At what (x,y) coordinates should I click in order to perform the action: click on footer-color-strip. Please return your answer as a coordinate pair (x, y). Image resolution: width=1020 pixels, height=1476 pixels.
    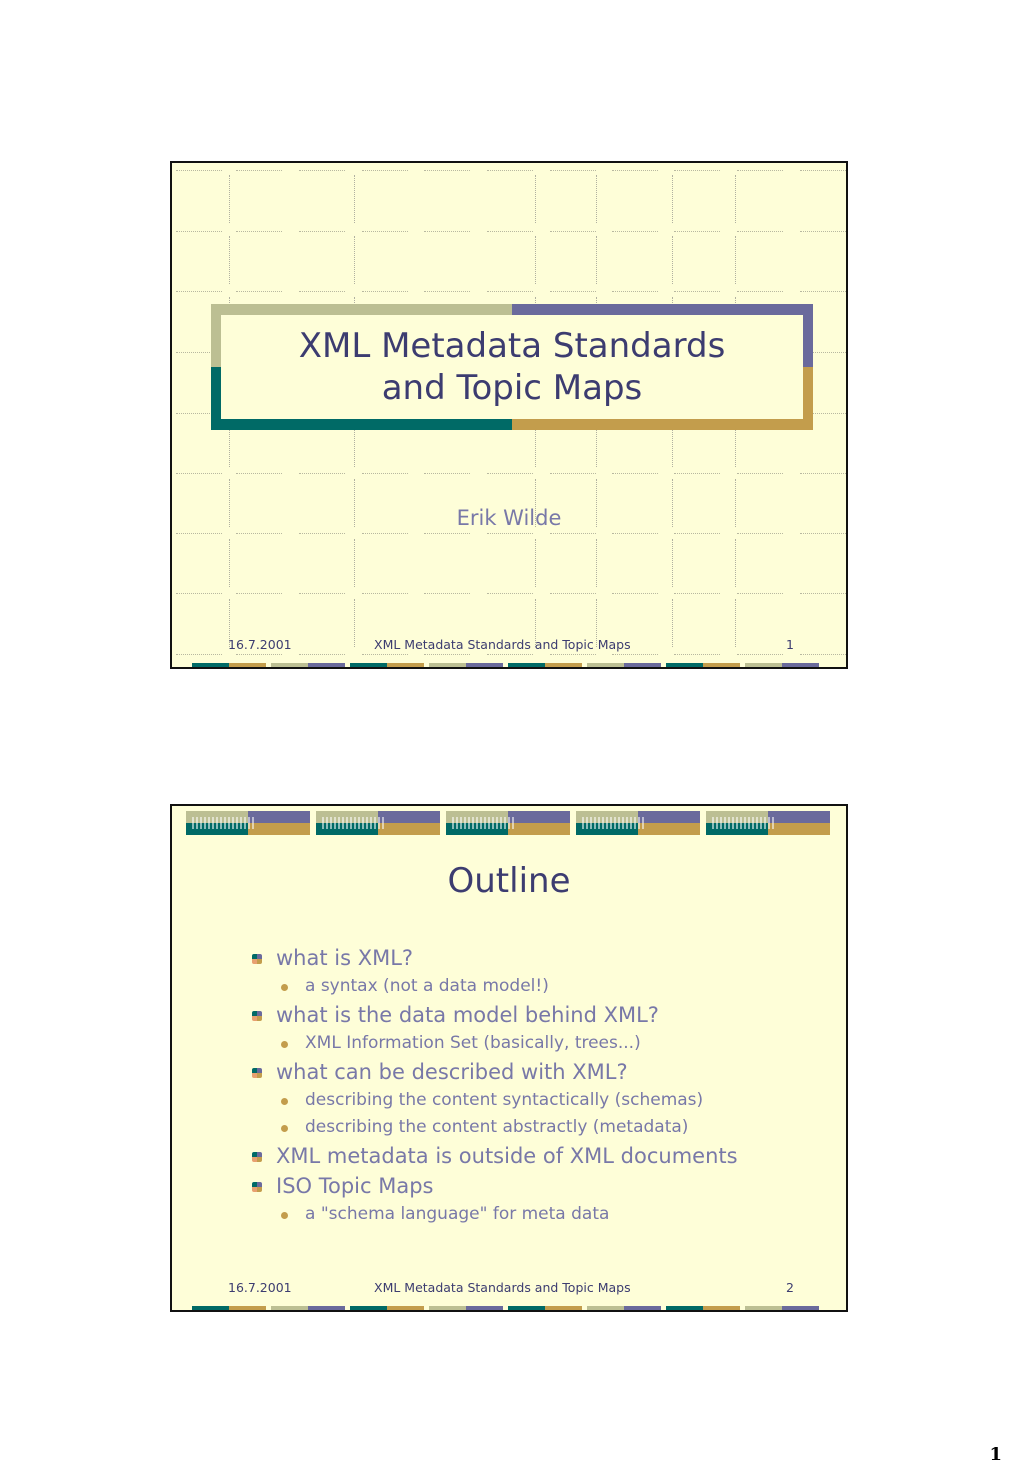
    Looking at the image, I should click on (505, 665).